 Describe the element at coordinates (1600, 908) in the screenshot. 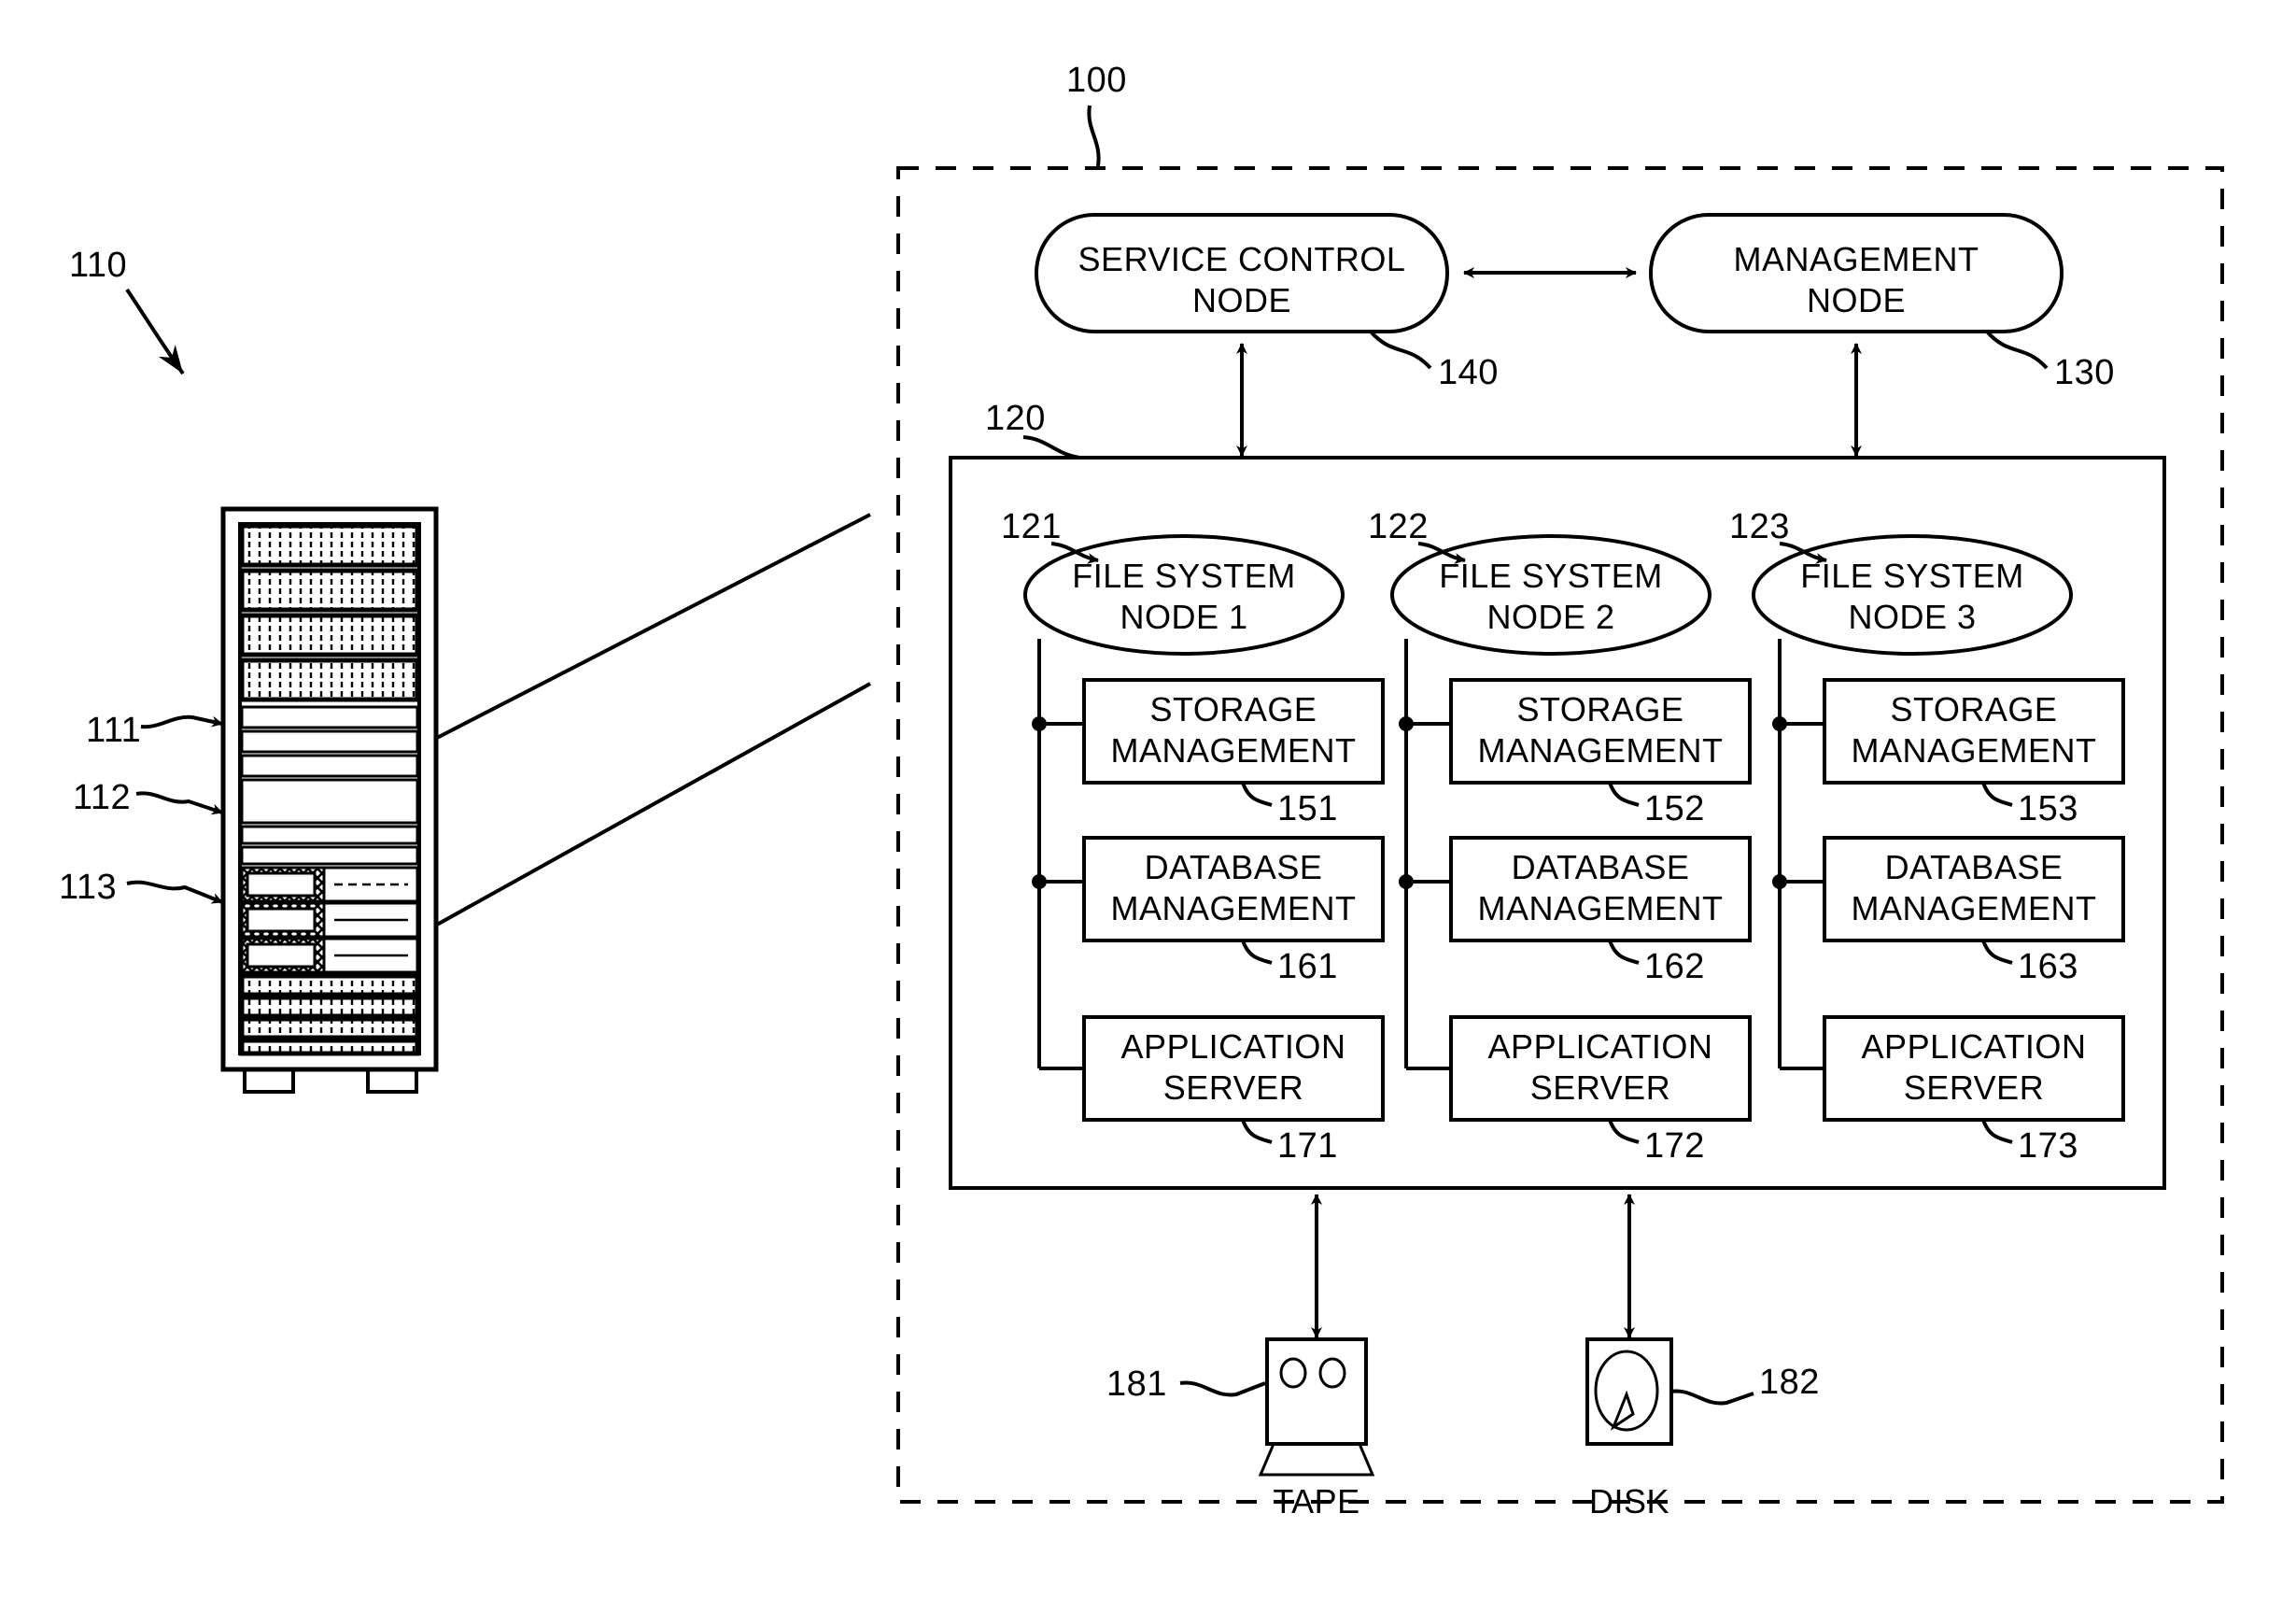

I see `database-management-162-line2: MANAGEMENT` at that location.